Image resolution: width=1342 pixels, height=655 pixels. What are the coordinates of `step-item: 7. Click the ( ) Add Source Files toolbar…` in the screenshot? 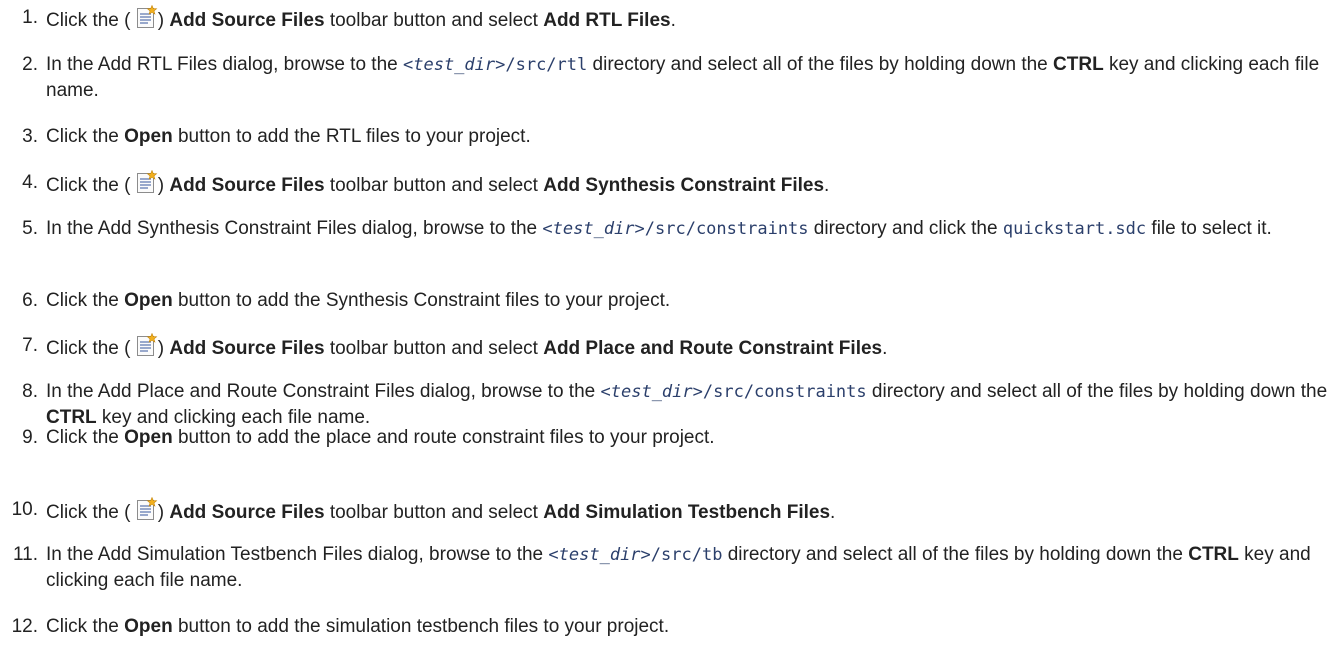 It's located at (667, 347).